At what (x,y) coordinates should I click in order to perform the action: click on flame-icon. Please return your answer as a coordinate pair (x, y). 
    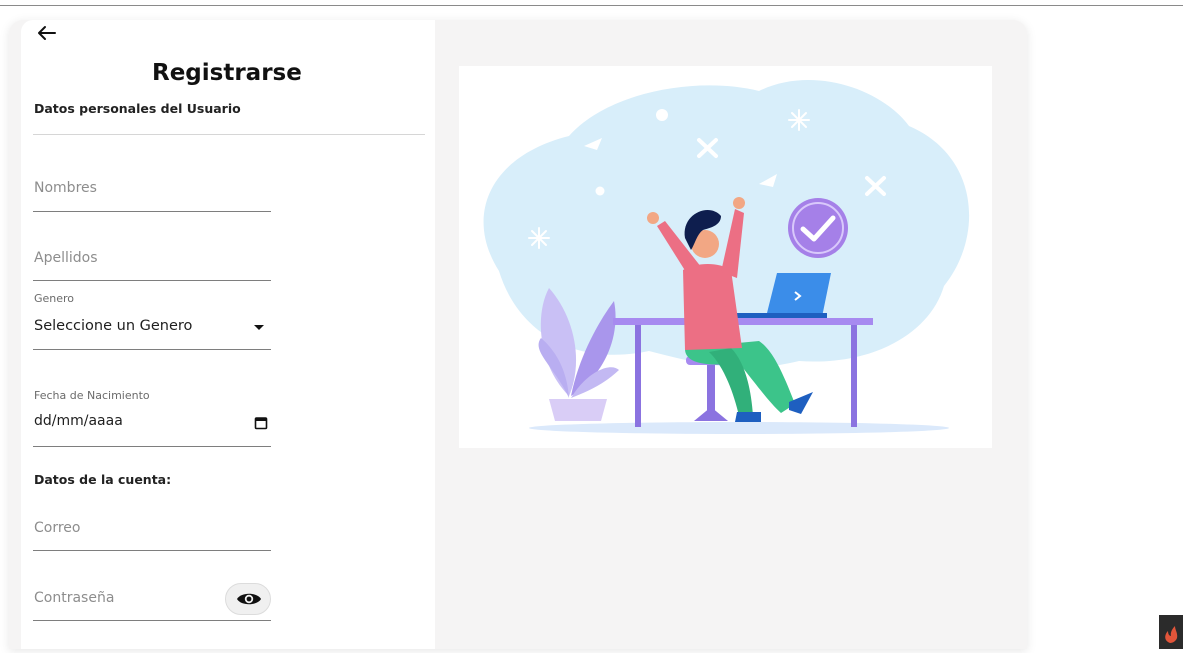
    Looking at the image, I should click on (1171, 634).